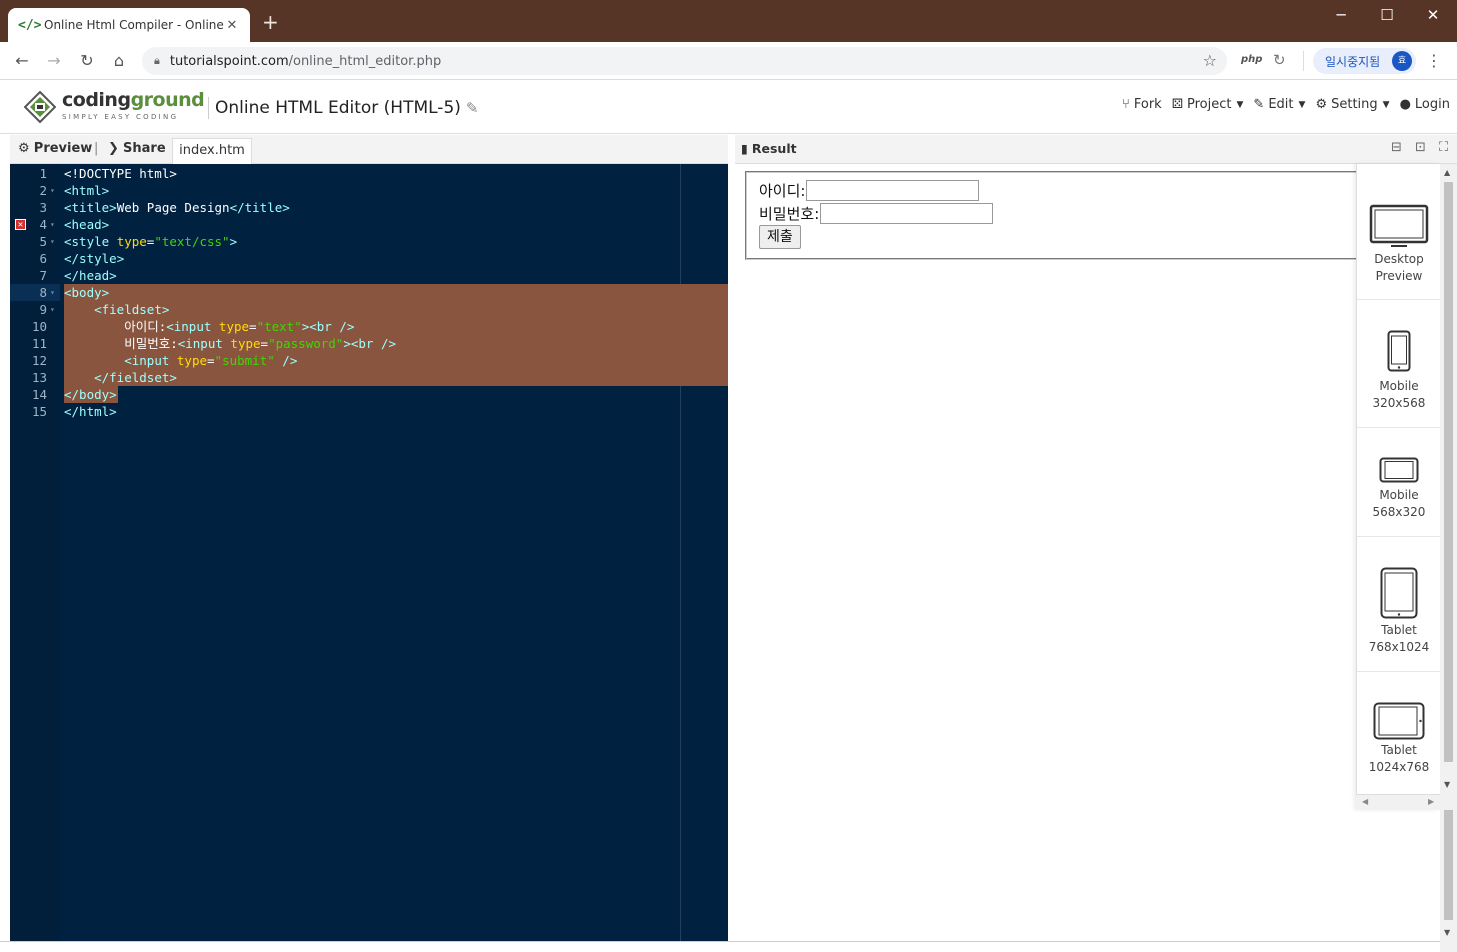 The height and width of the screenshot is (952, 1457). What do you see at coordinates (30, 25) in the screenshot?
I see `code-icon: </>` at bounding box center [30, 25].